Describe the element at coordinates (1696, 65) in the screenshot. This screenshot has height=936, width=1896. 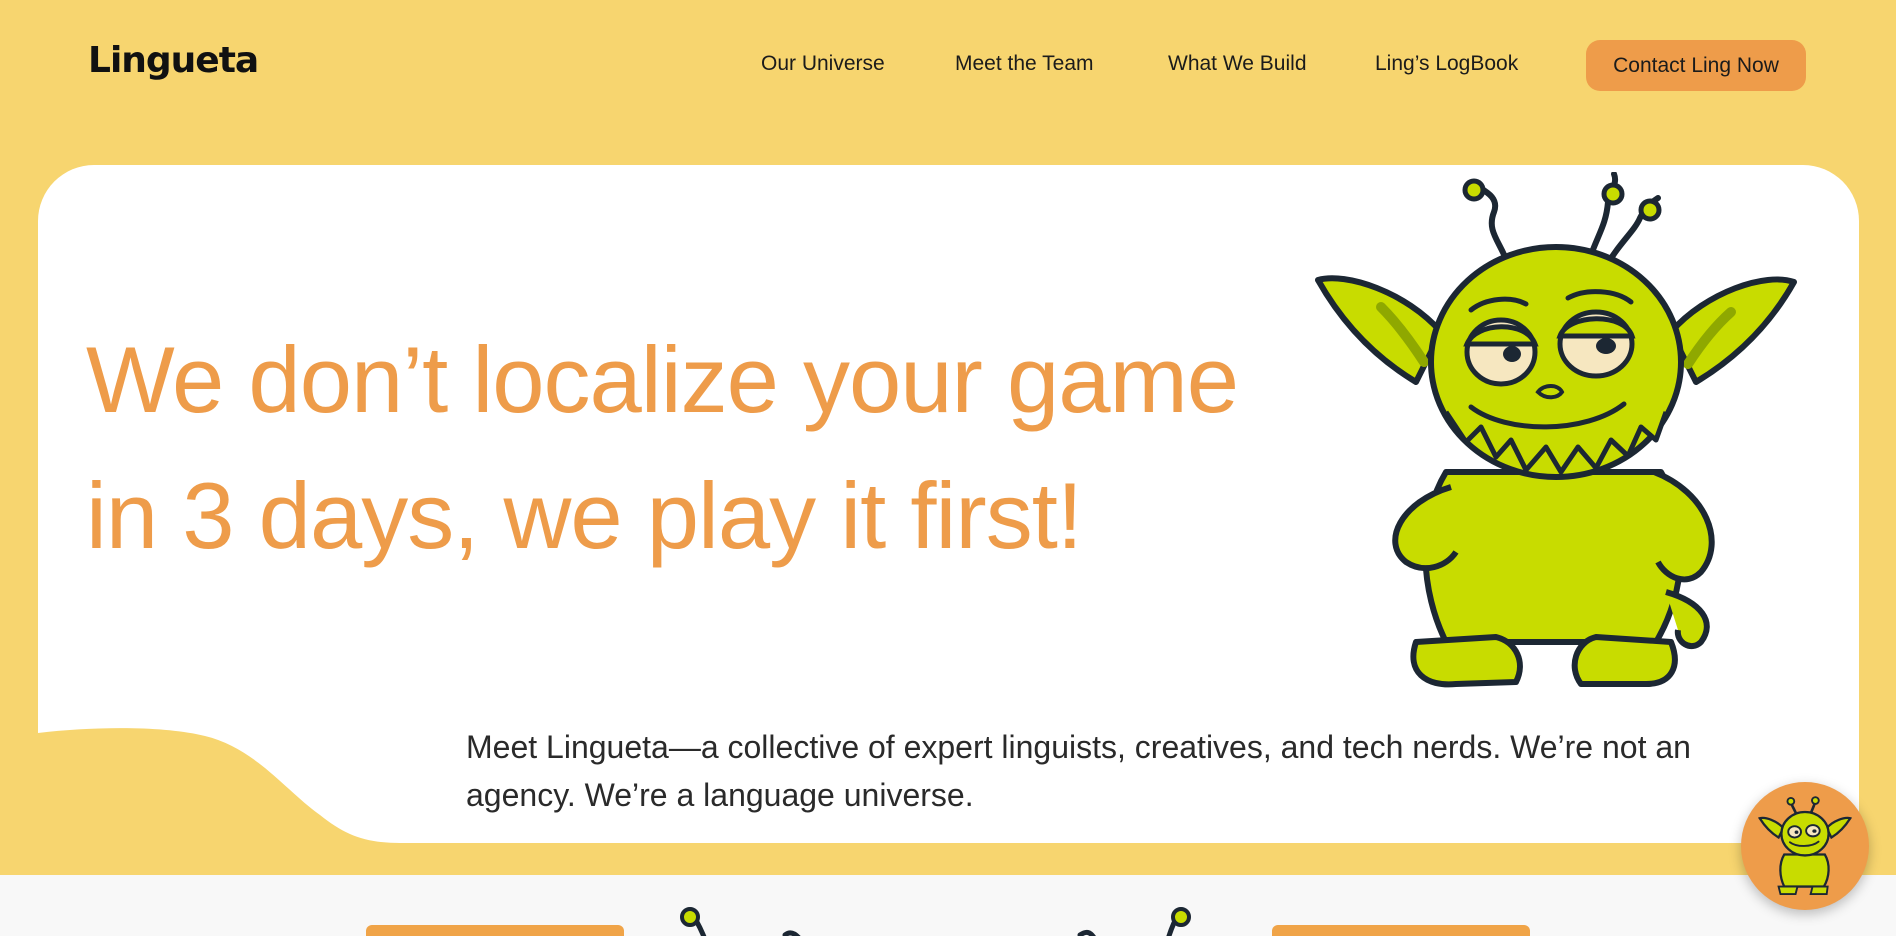
I see `contact-ling-button: Contact Ling Now` at that location.